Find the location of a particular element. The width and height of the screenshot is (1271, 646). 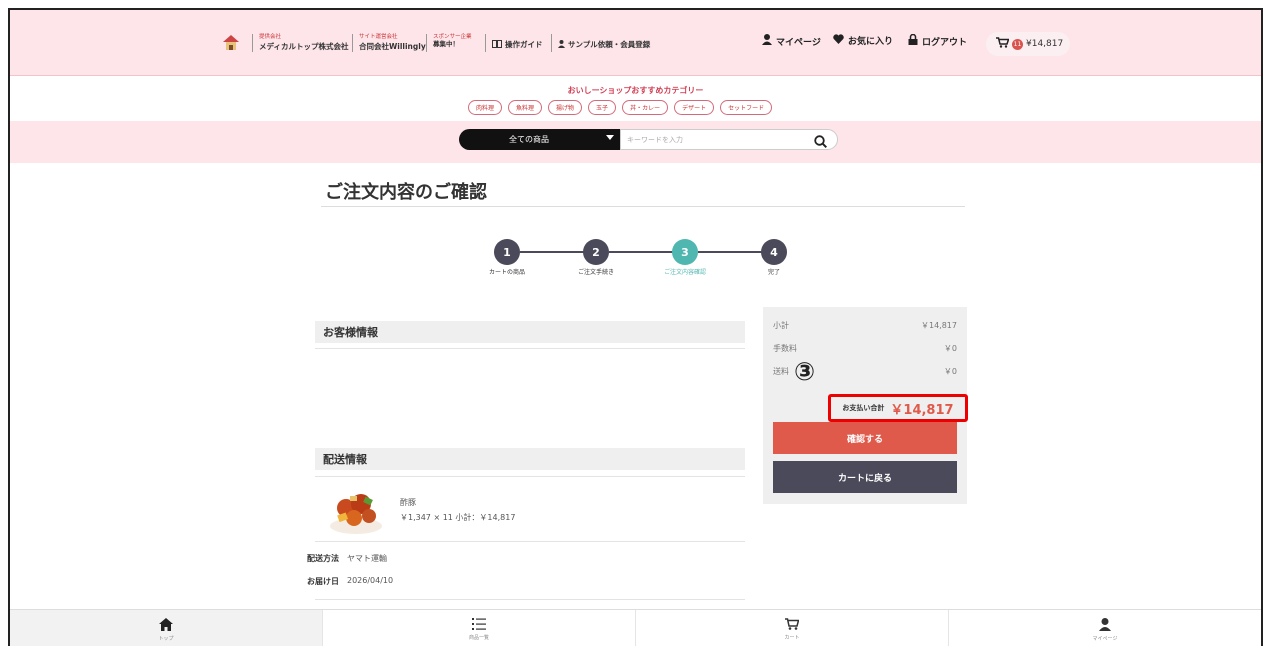

step-3-label: ご注文内容確認 is located at coordinates (684, 272).